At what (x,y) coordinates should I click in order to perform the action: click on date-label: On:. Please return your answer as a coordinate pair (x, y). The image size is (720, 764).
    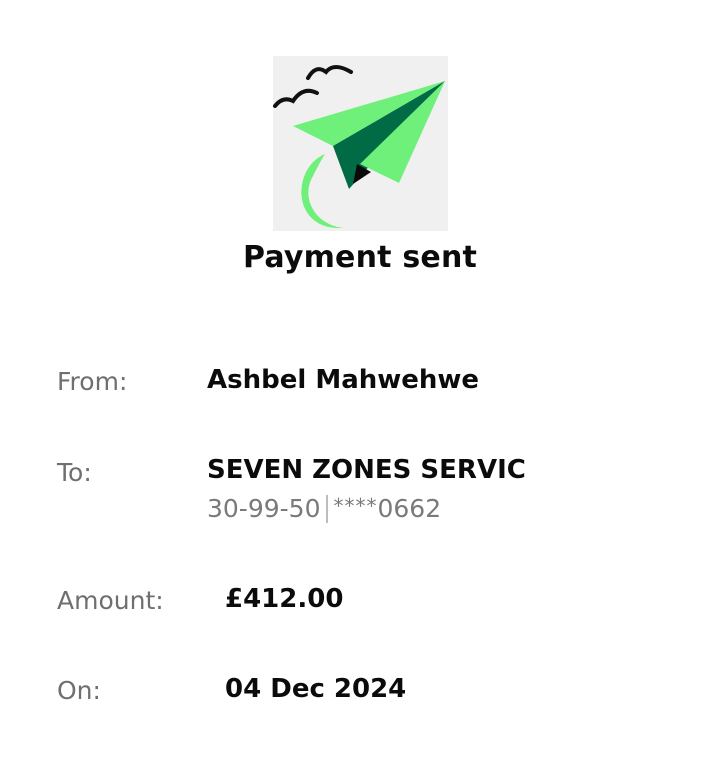
    Looking at the image, I should click on (79, 690).